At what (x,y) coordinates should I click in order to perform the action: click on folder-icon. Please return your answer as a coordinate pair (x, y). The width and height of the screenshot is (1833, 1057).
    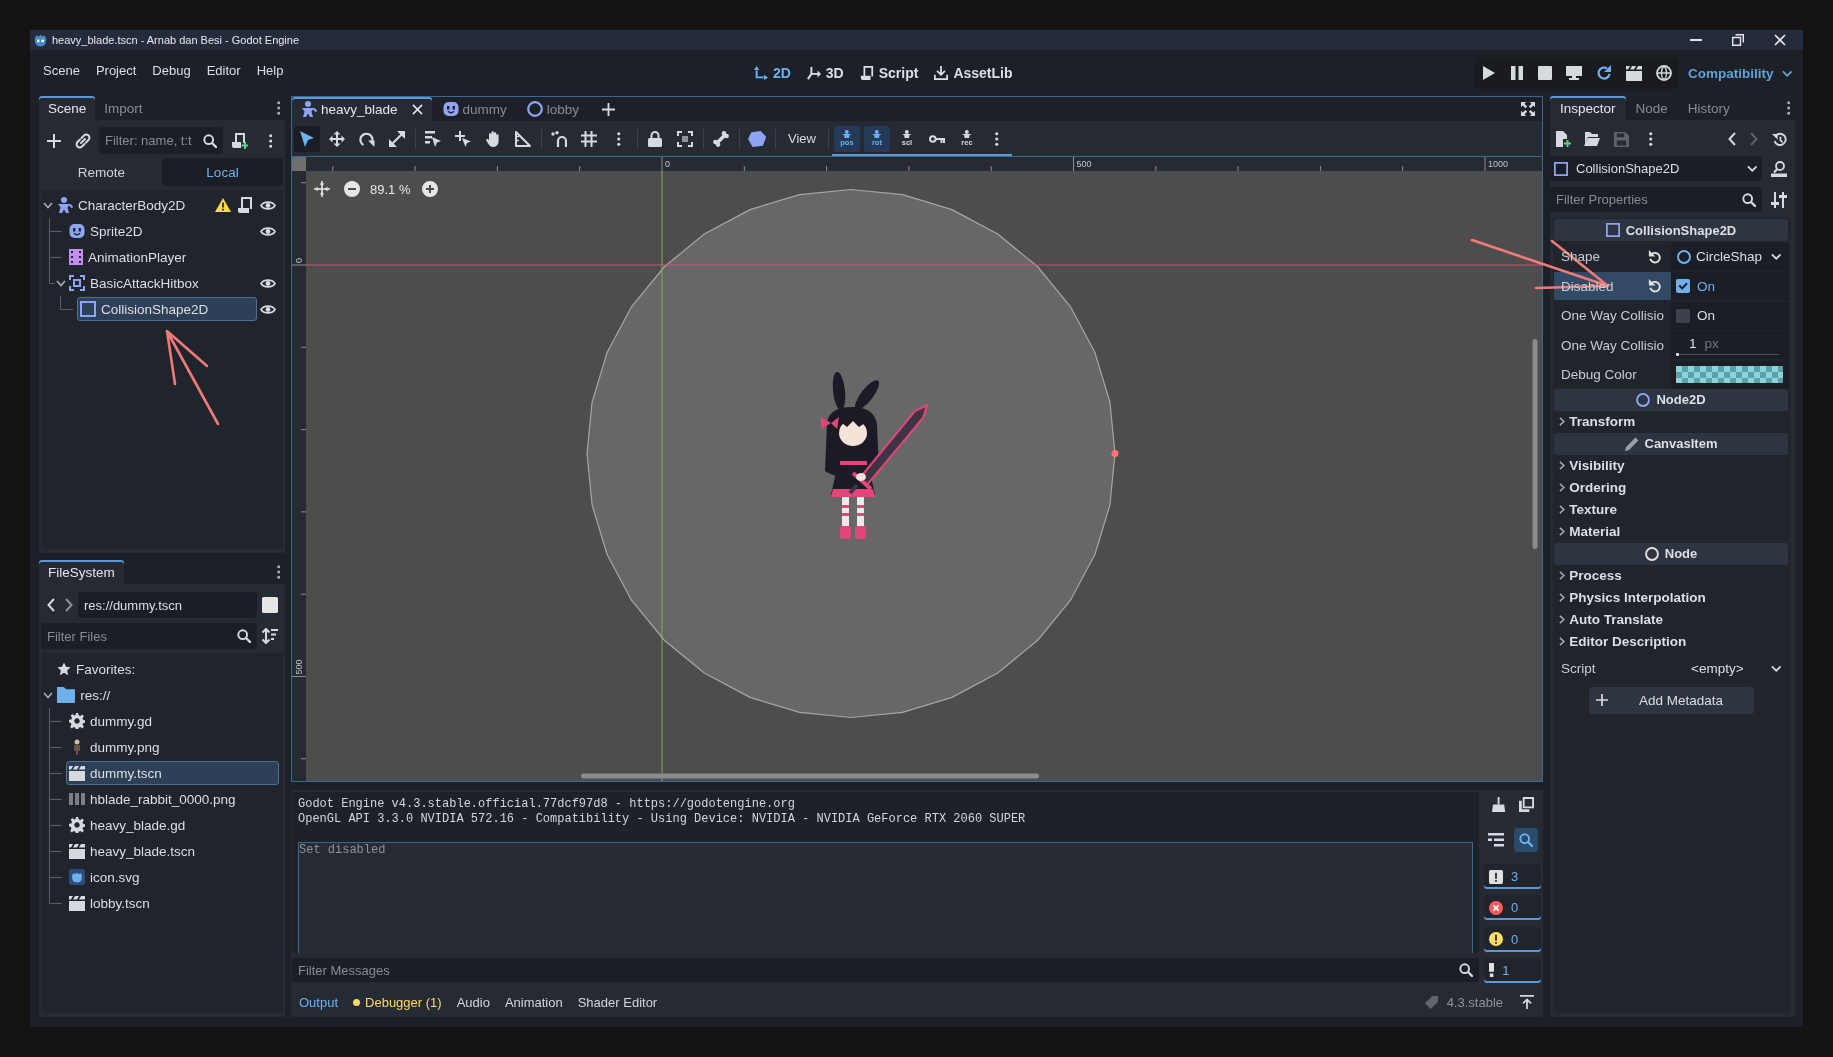
    Looking at the image, I should click on (1592, 139).